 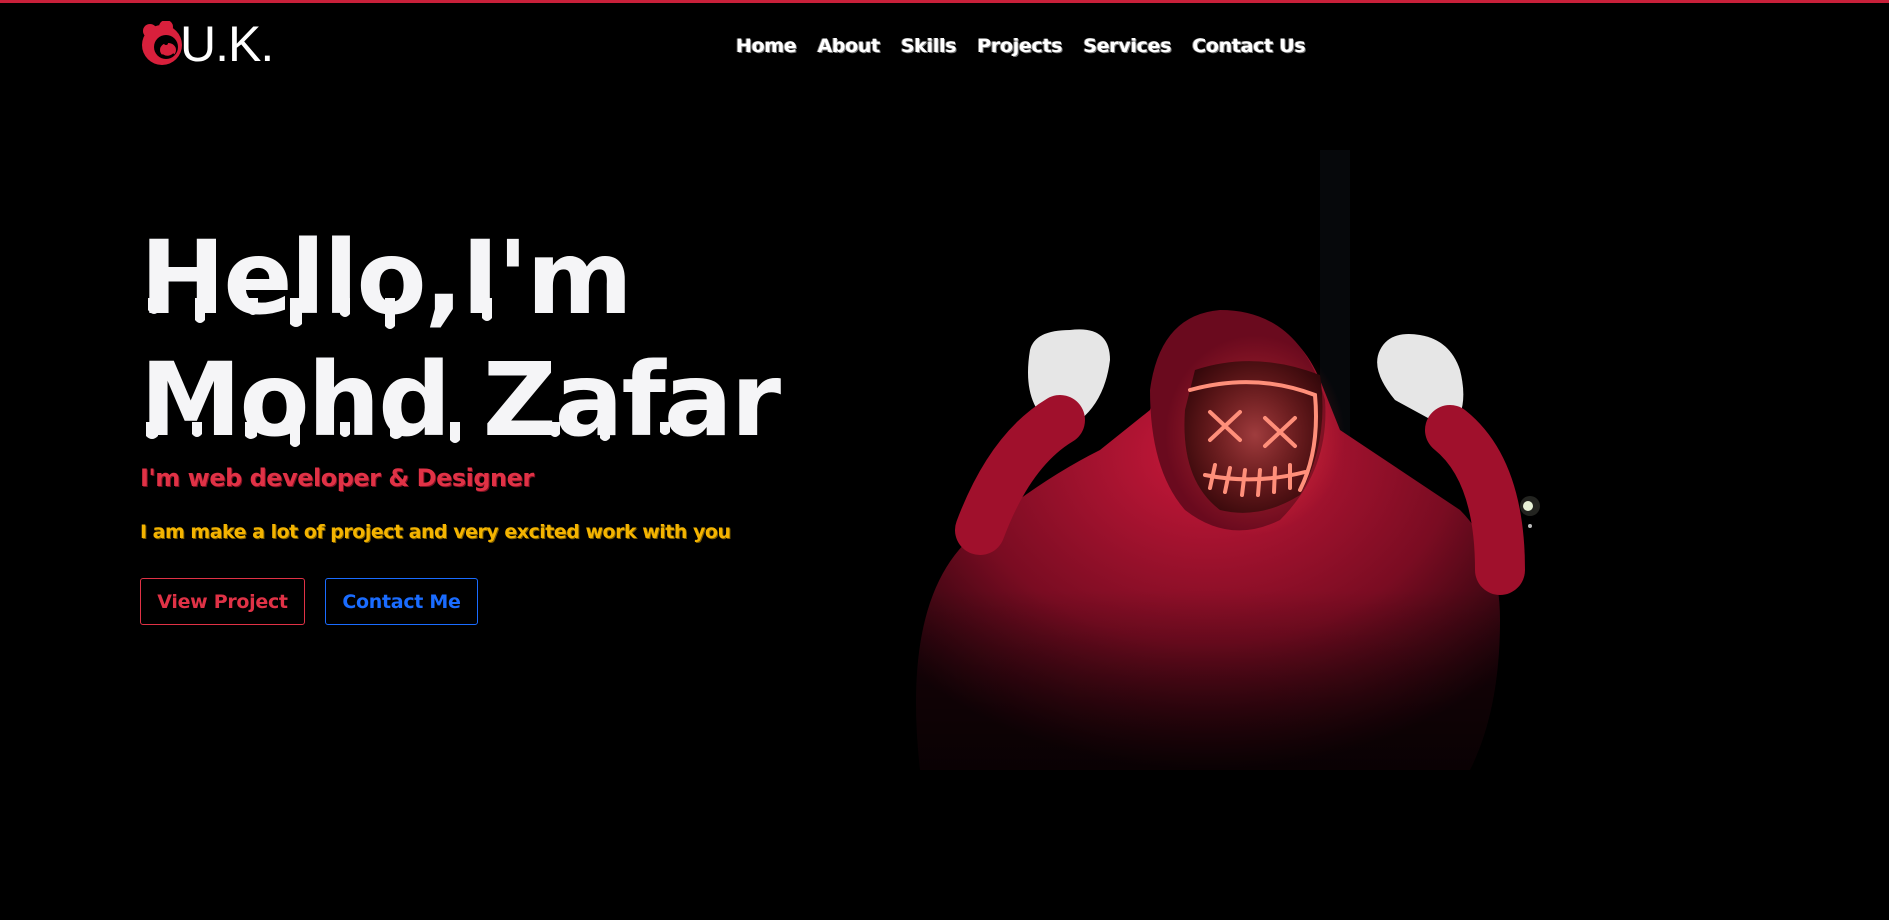 I want to click on mascot-logo-icon, so click(x=162, y=43).